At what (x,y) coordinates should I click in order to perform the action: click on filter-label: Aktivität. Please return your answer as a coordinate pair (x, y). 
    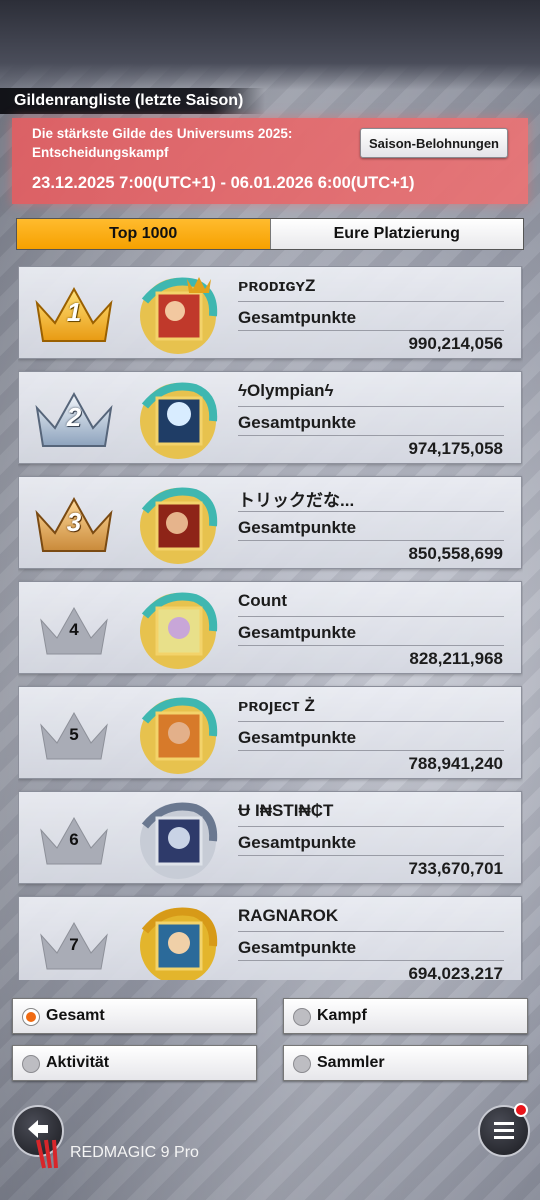
    Looking at the image, I should click on (78, 1062).